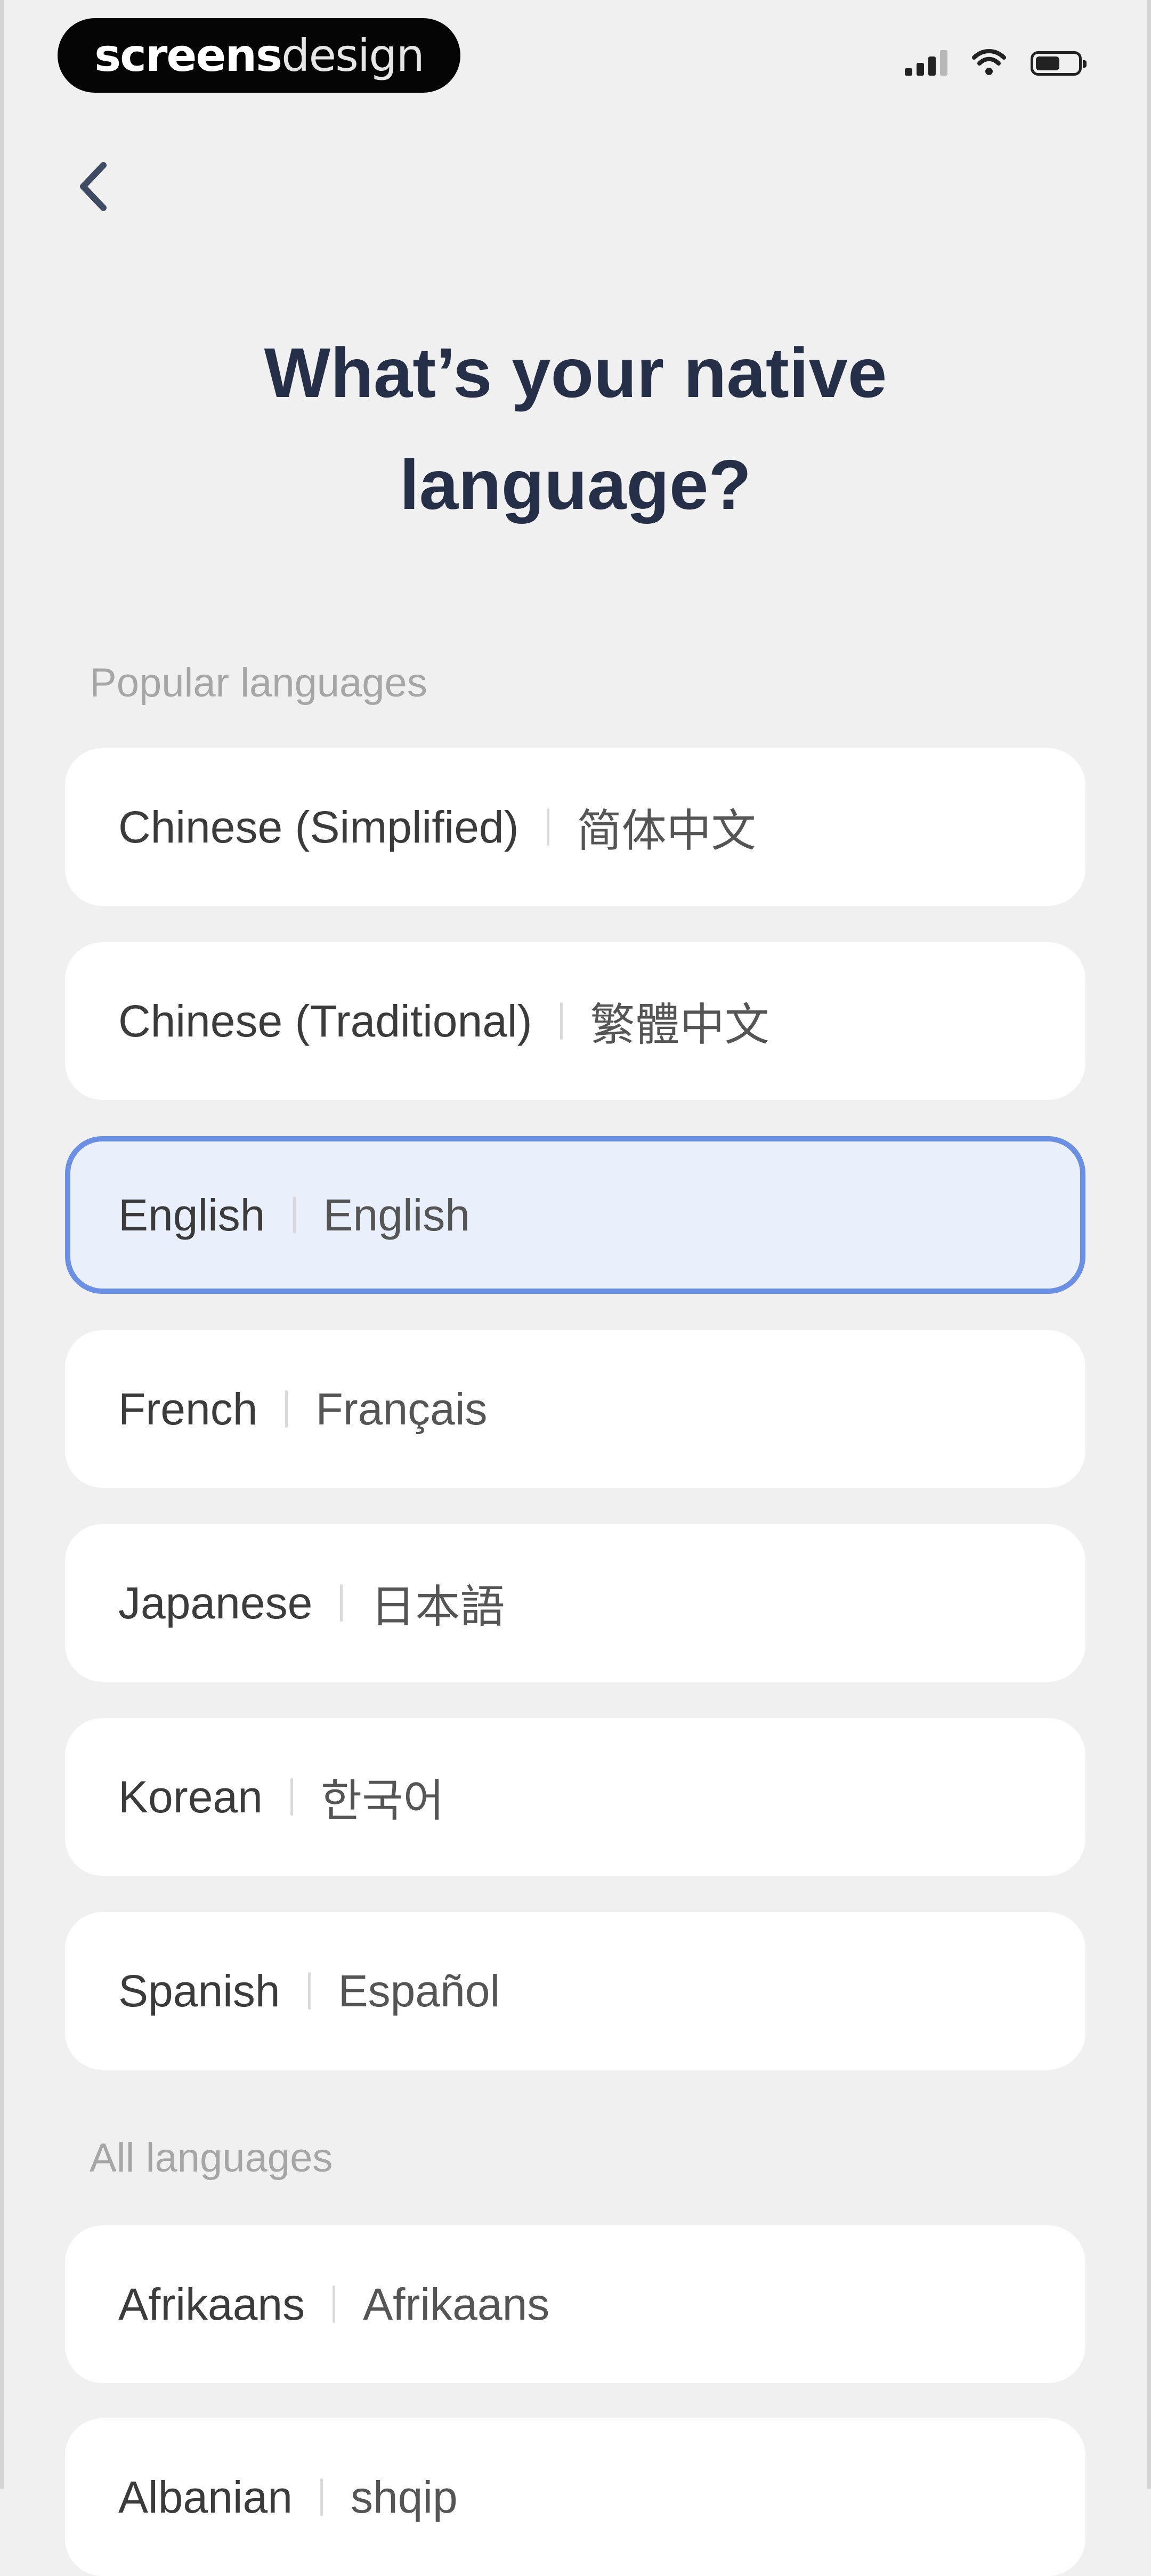  Describe the element at coordinates (404, 2497) in the screenshot. I see `language-native-name: shqip` at that location.